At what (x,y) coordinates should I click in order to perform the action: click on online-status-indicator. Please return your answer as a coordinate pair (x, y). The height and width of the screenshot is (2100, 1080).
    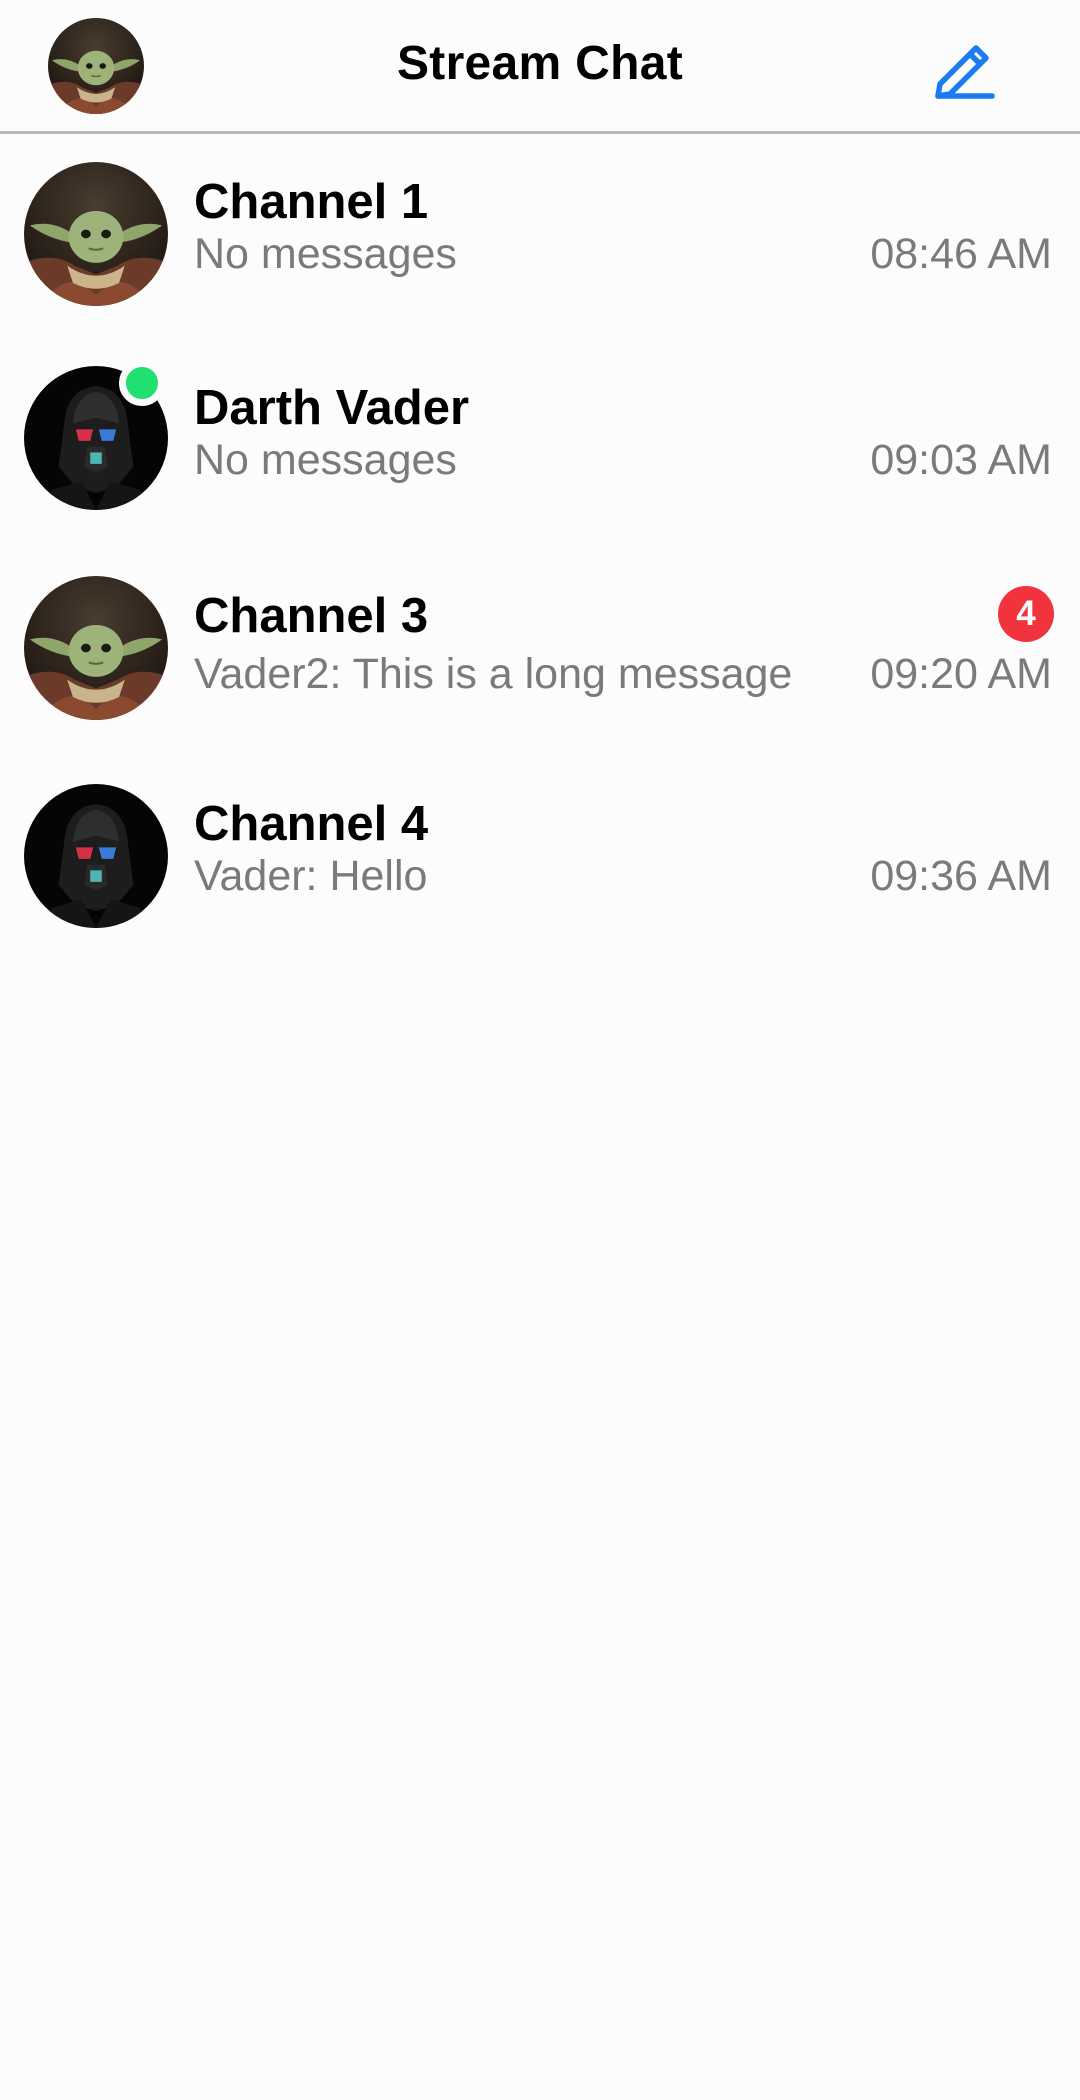
    Looking at the image, I should click on (142, 383).